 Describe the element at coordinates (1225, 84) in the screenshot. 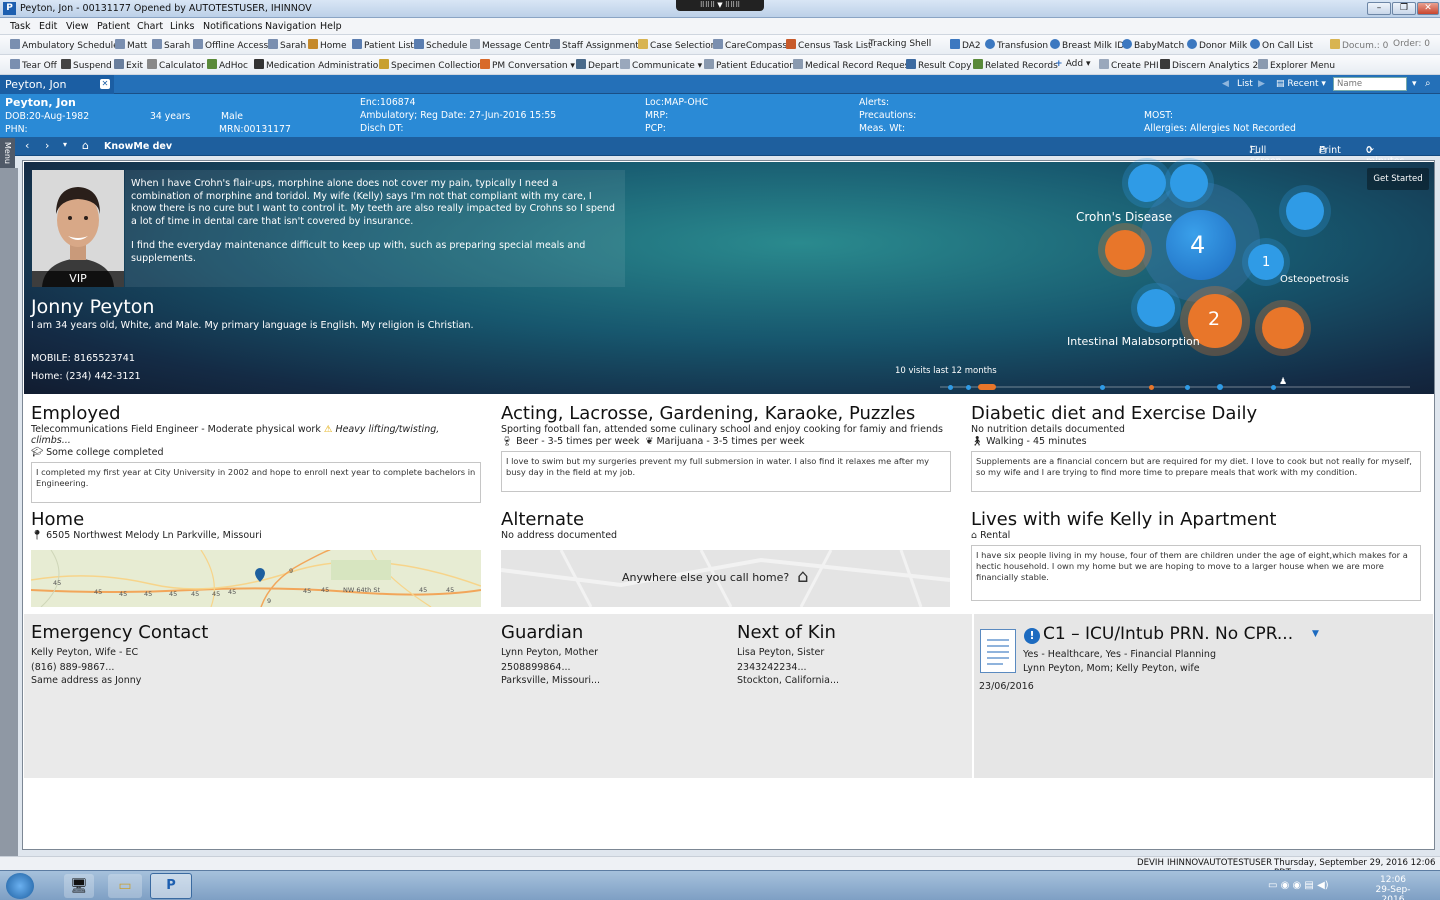

I see `back-arrow-icon: ◀` at that location.